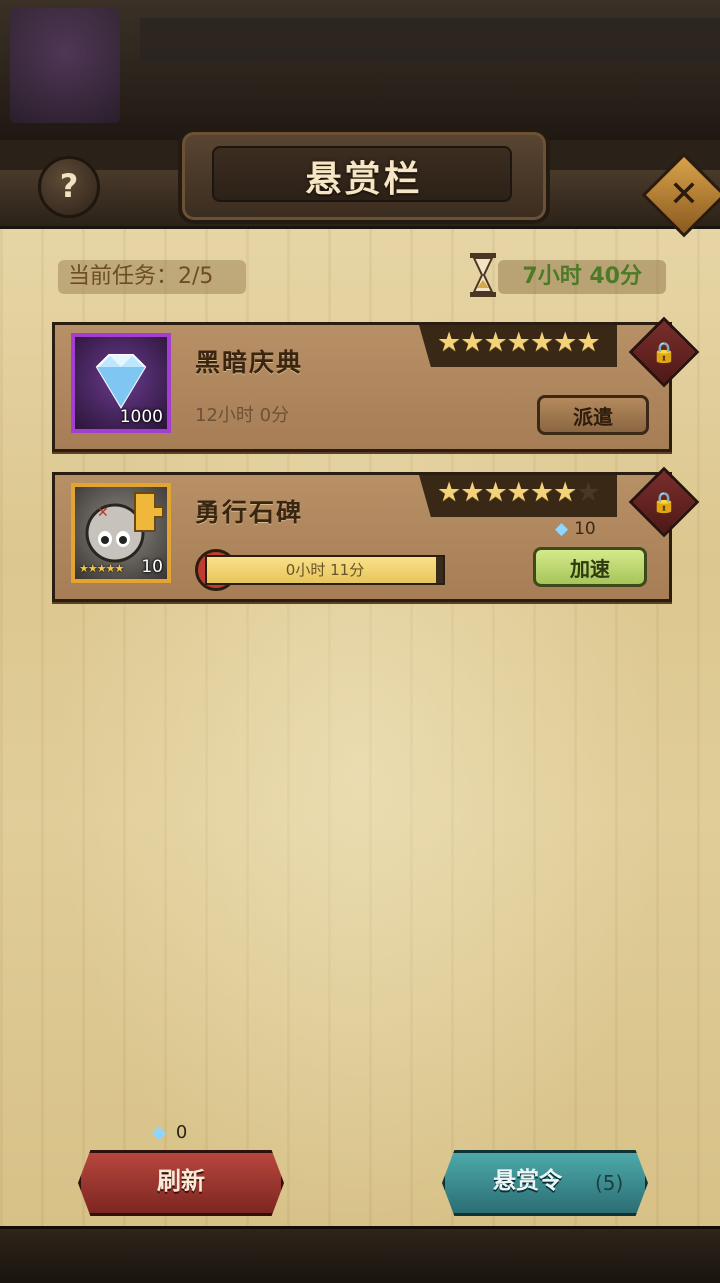 The width and height of the screenshot is (720, 1283). I want to click on bounty-order-button: 悬赏令 (5), so click(545, 1183).